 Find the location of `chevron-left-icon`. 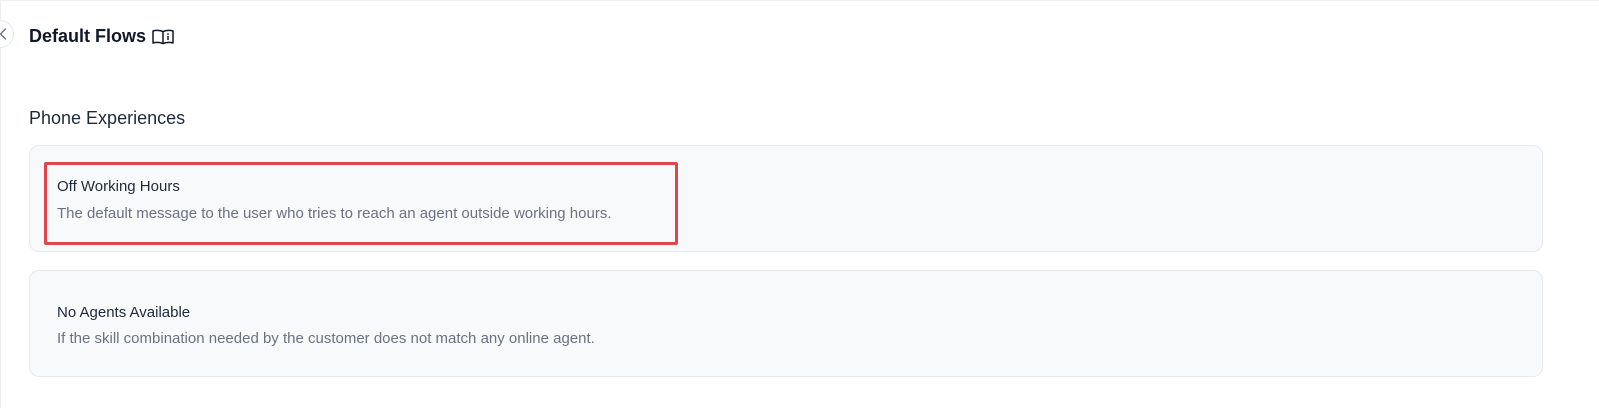

chevron-left-icon is located at coordinates (3, 34).